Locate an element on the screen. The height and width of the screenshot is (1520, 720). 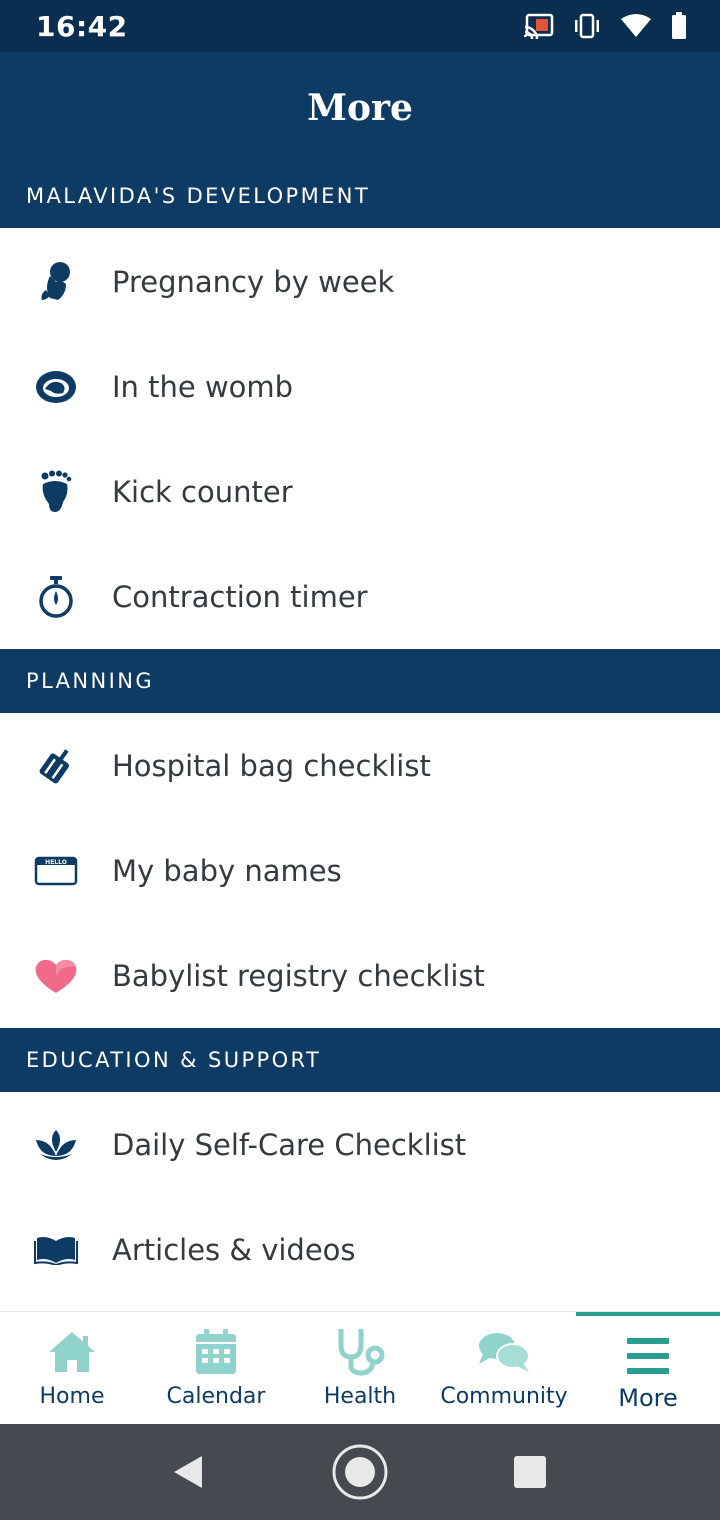
menu-item-label: Babylist registry checklist is located at coordinates (298, 975).